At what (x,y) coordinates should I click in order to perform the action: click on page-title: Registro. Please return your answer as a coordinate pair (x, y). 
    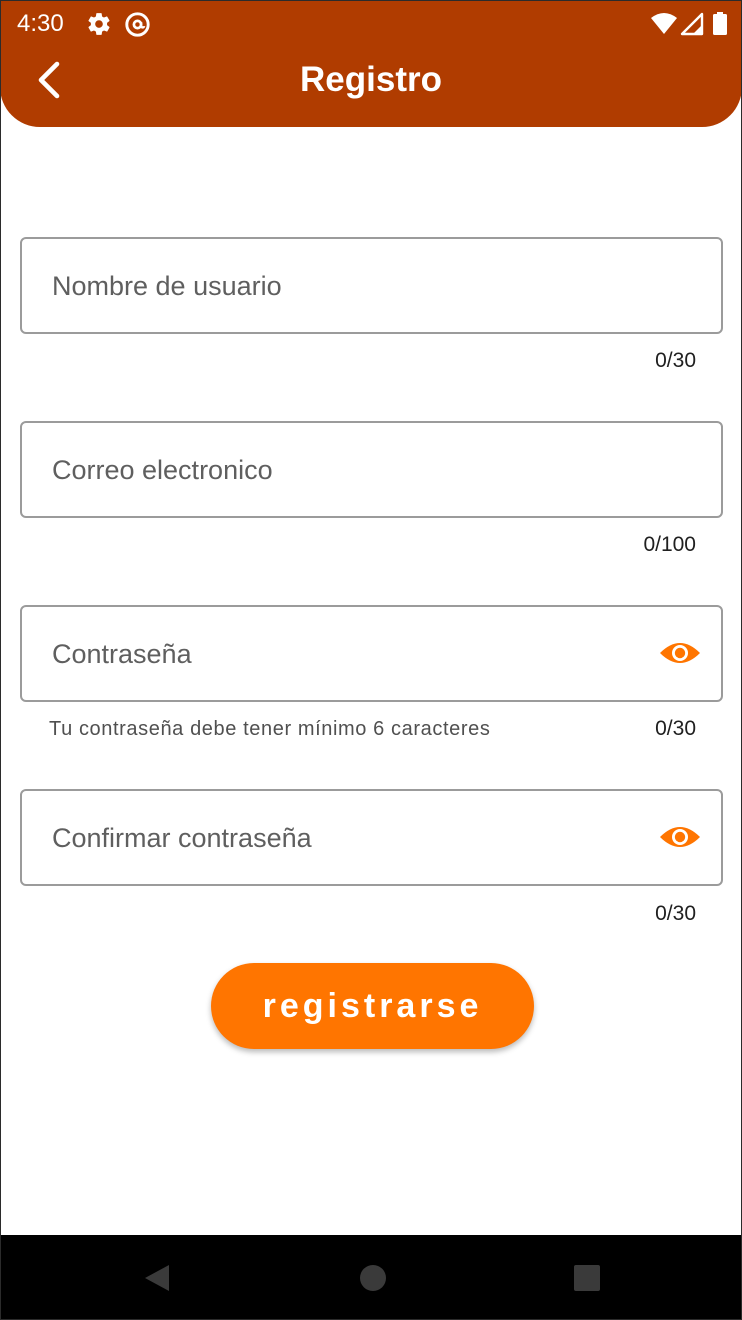
    Looking at the image, I should click on (371, 79).